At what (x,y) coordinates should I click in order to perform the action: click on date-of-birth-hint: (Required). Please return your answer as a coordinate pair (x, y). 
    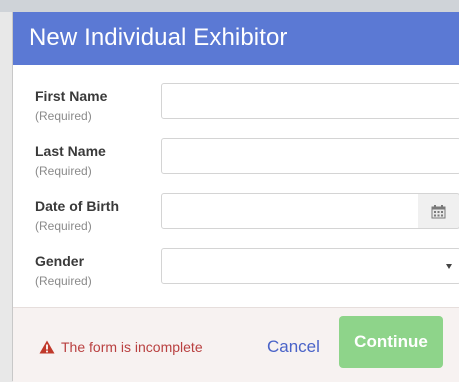
    Looking at the image, I should click on (63, 226).